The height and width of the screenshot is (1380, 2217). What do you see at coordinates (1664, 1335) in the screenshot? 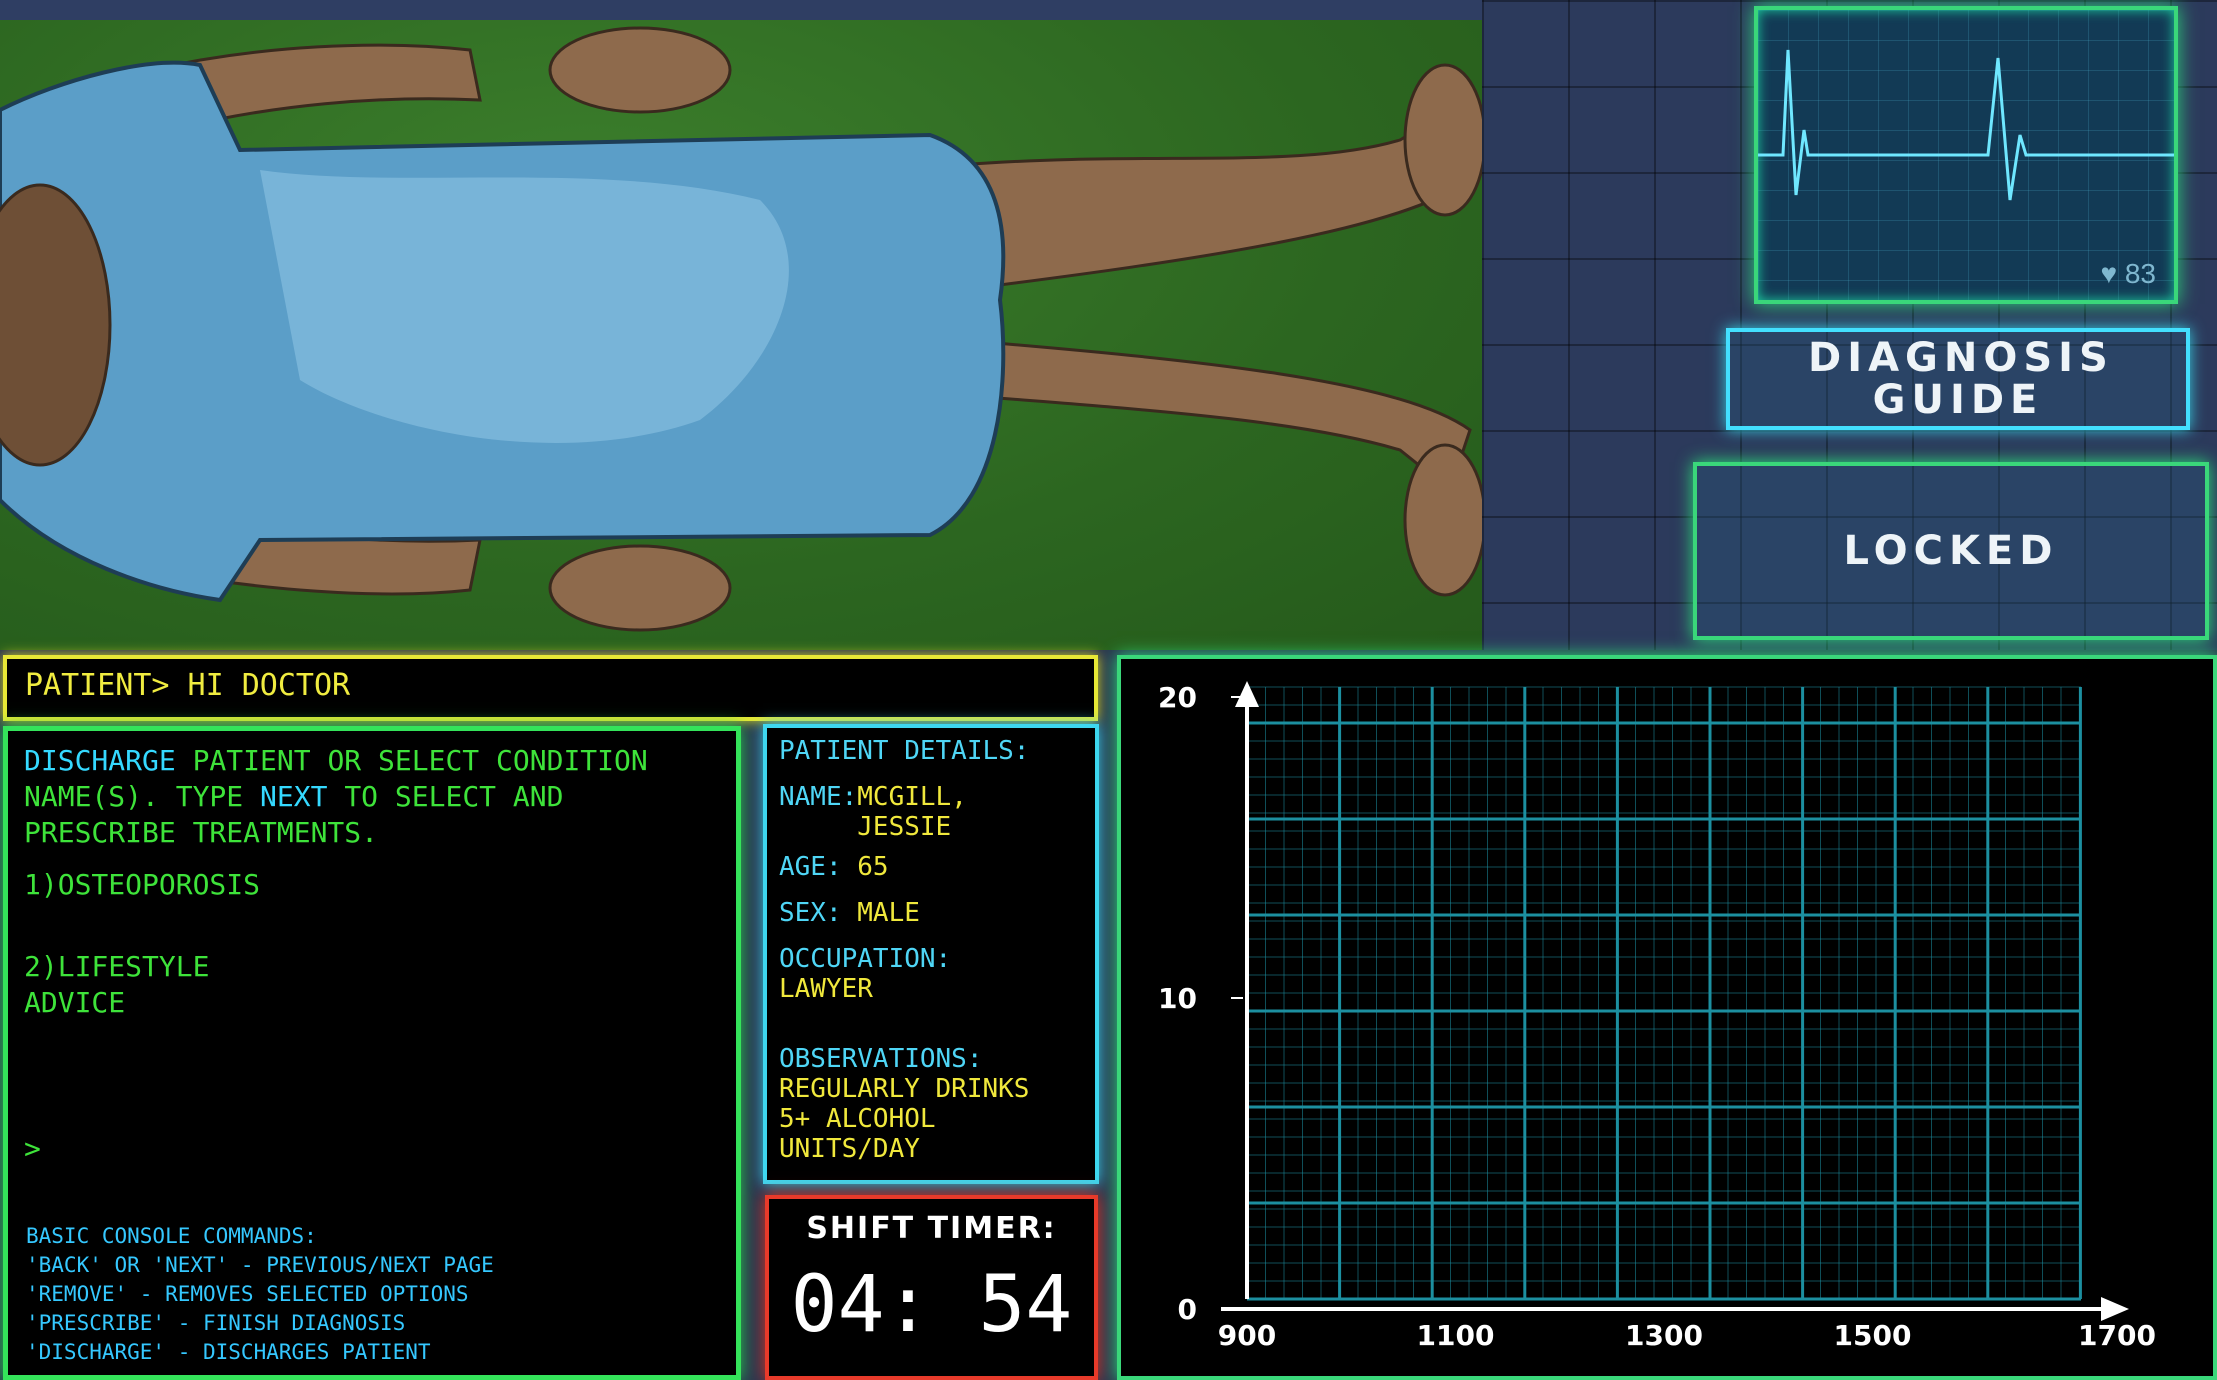
I see `x-tick-label: 1300` at bounding box center [1664, 1335].